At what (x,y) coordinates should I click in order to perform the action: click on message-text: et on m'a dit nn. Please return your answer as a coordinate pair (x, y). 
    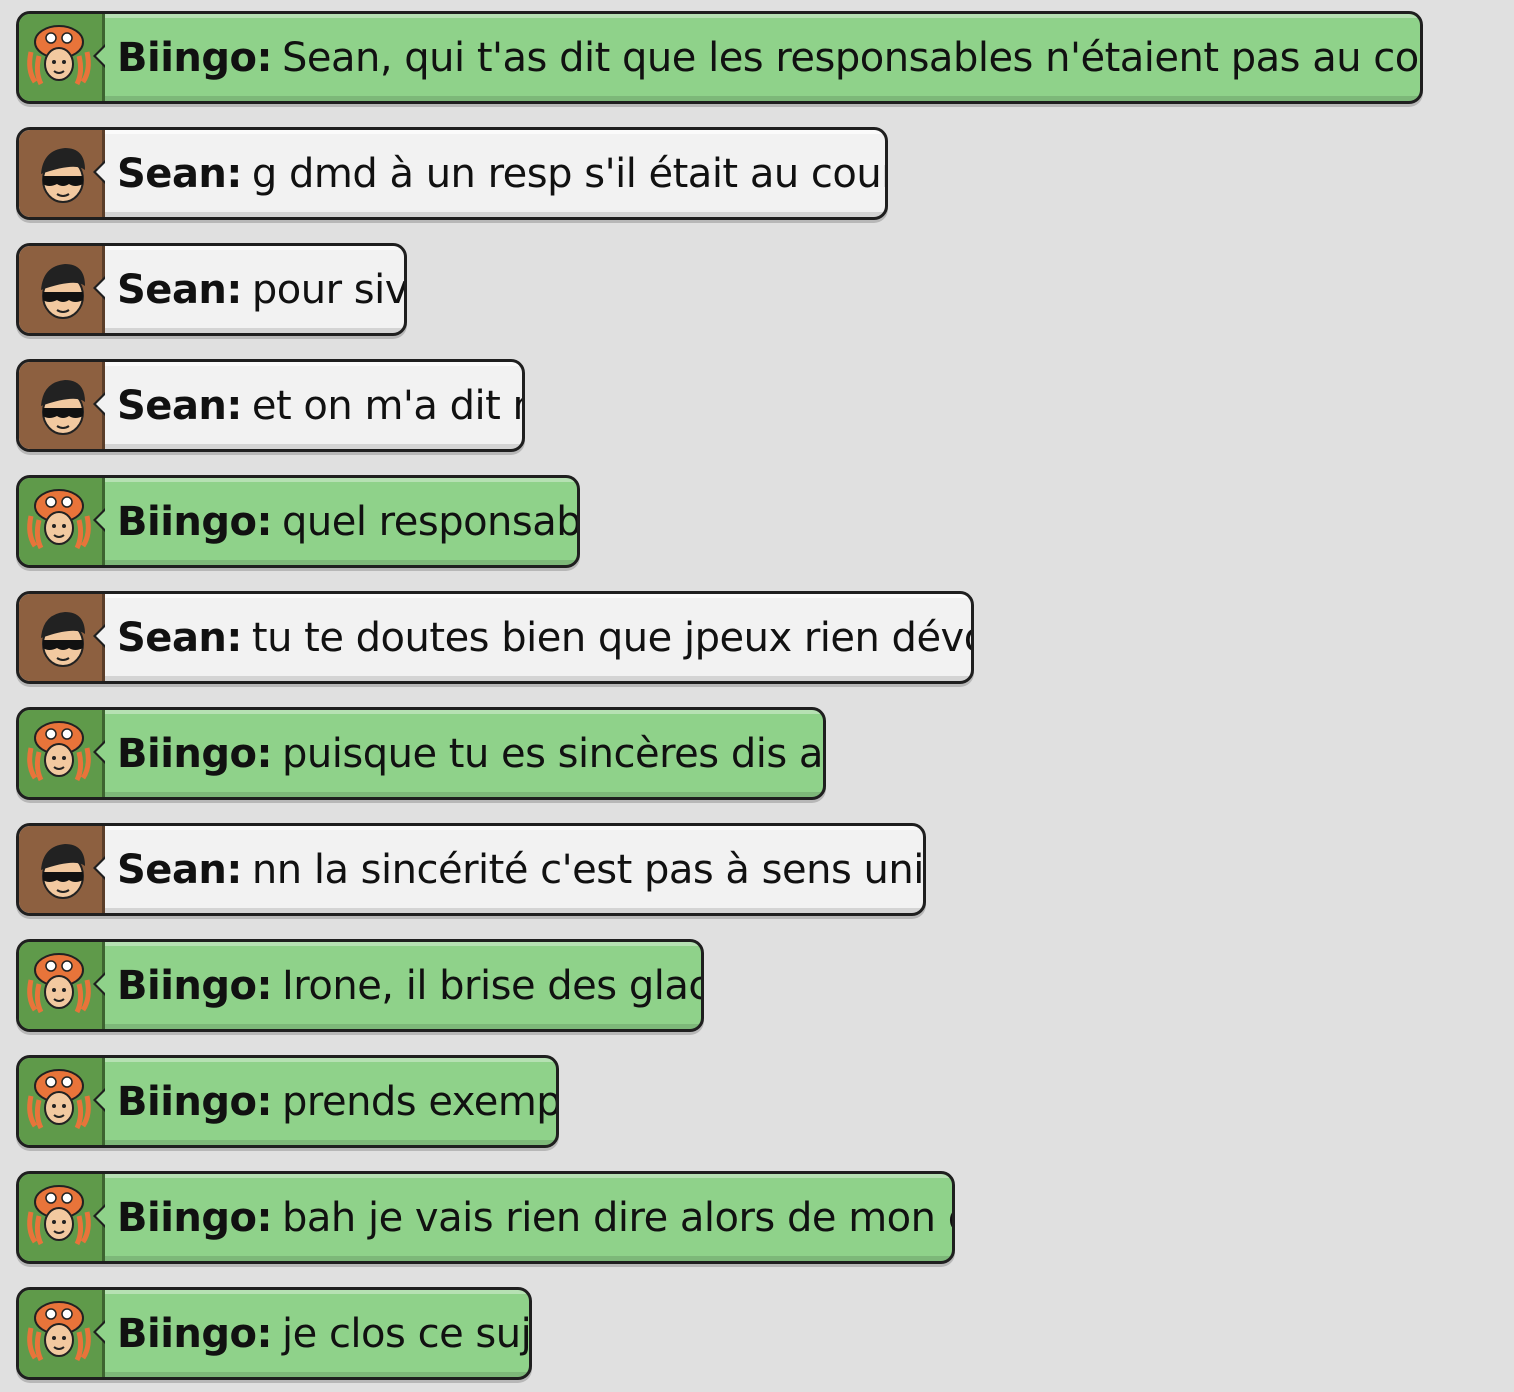
    Looking at the image, I should click on (386, 405).